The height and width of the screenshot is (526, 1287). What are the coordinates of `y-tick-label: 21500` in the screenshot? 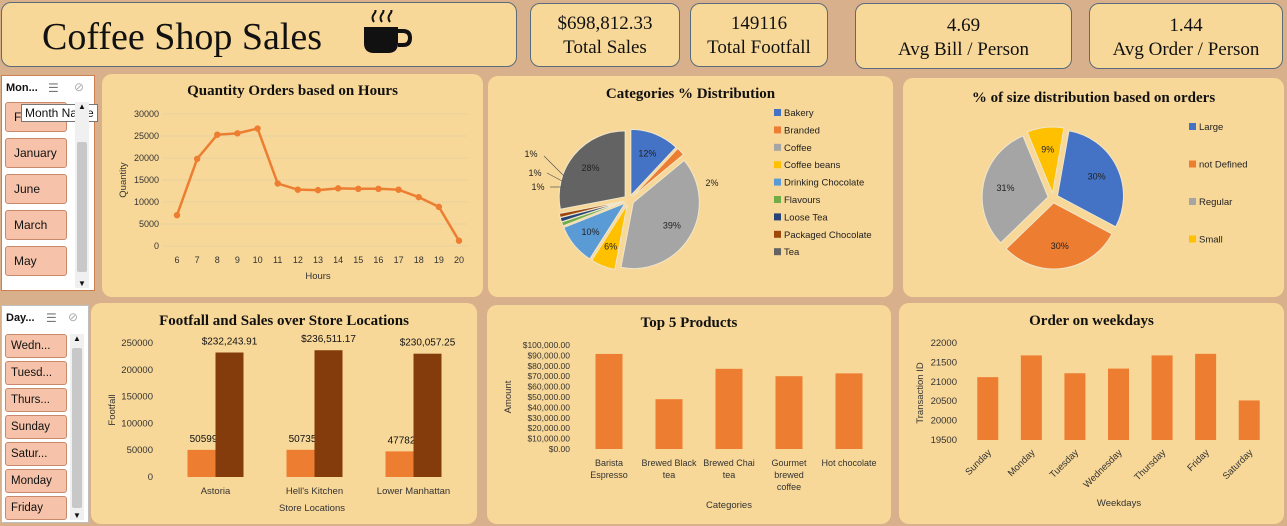 It's located at (944, 362).